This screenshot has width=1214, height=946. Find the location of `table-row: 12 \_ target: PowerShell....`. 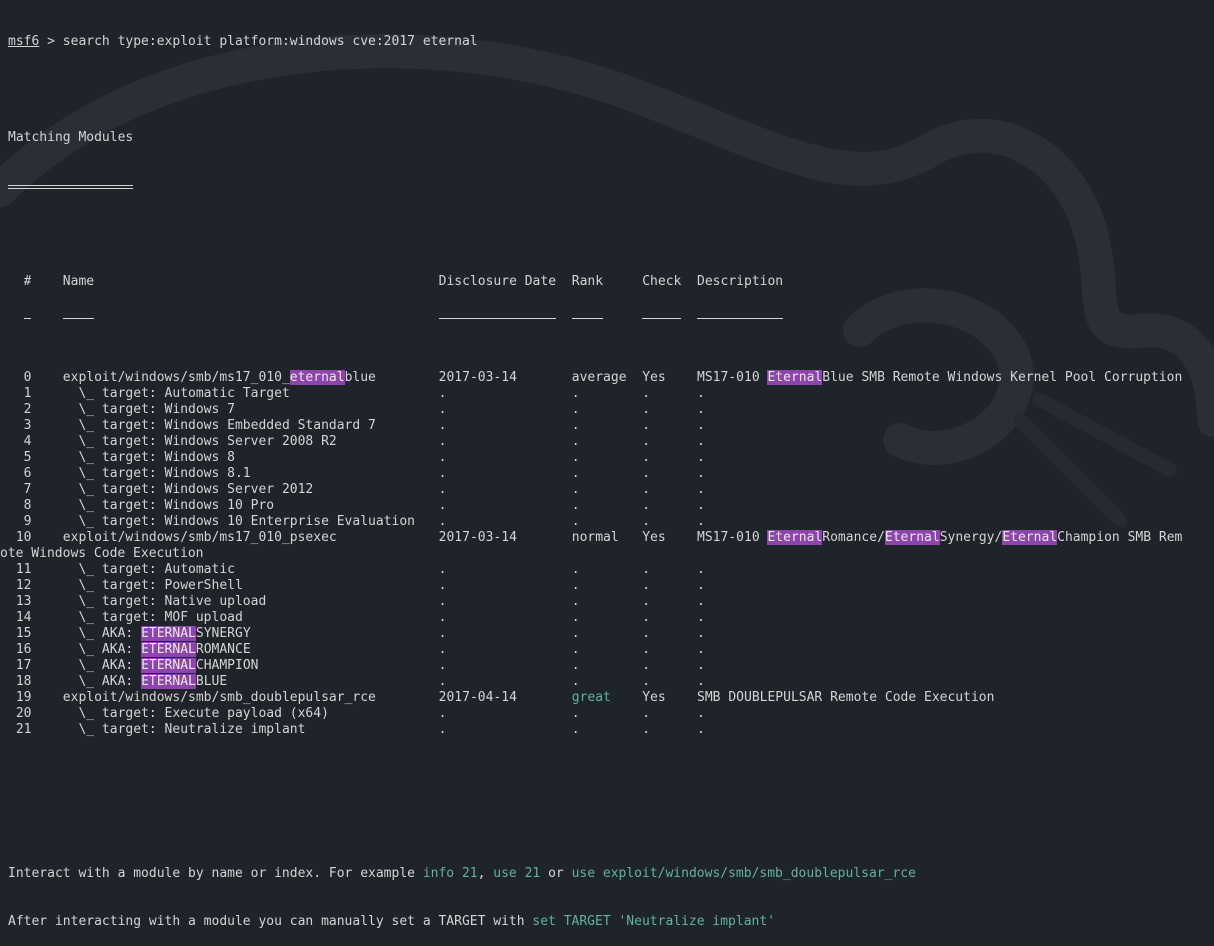

table-row: 12 \_ target: PowerShell.... is located at coordinates (462, 586).